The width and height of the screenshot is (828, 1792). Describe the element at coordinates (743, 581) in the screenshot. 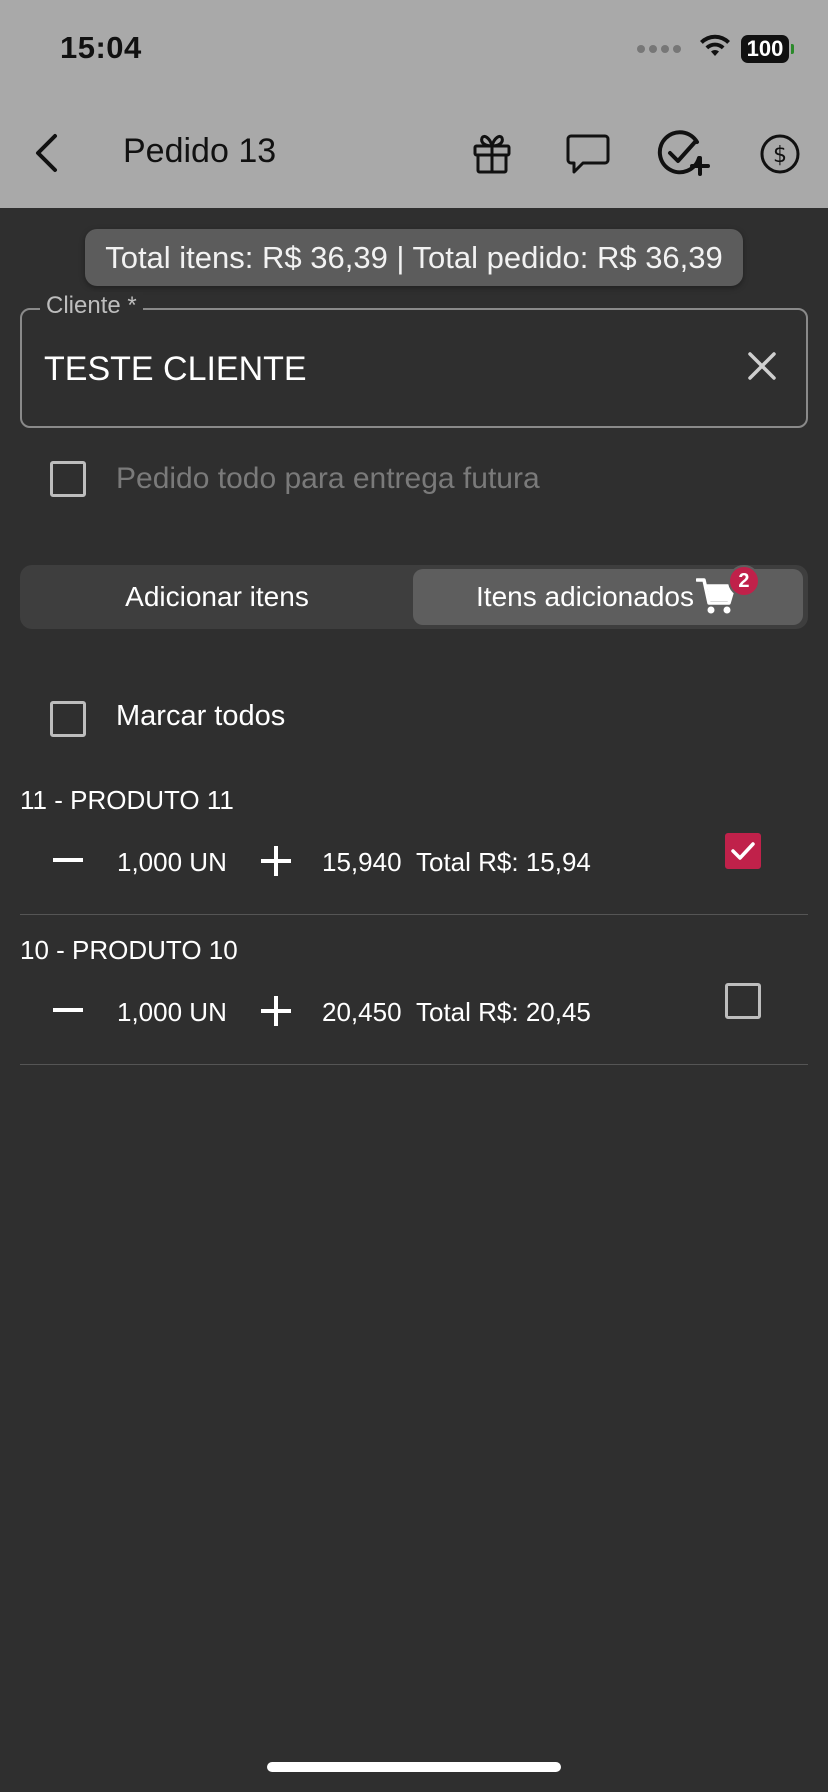

I see `cart-count-badge: 2` at that location.